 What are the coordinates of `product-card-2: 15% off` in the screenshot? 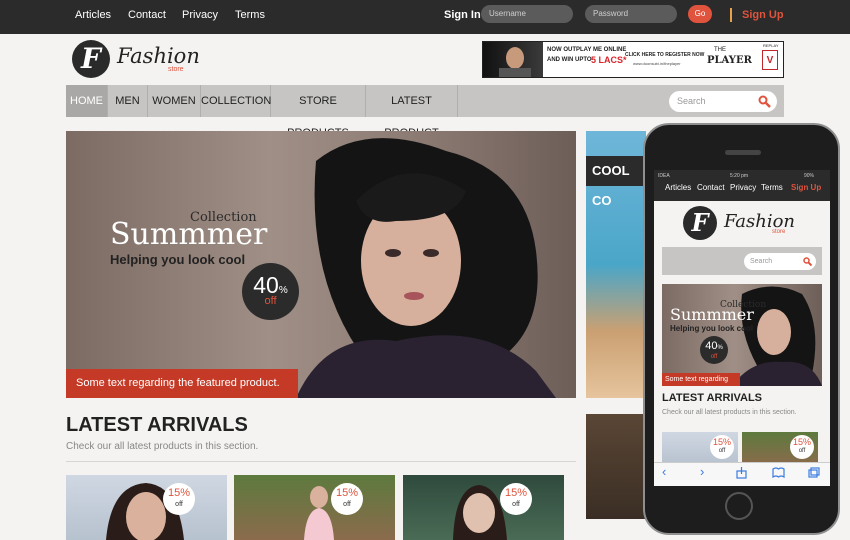 It's located at (314, 507).